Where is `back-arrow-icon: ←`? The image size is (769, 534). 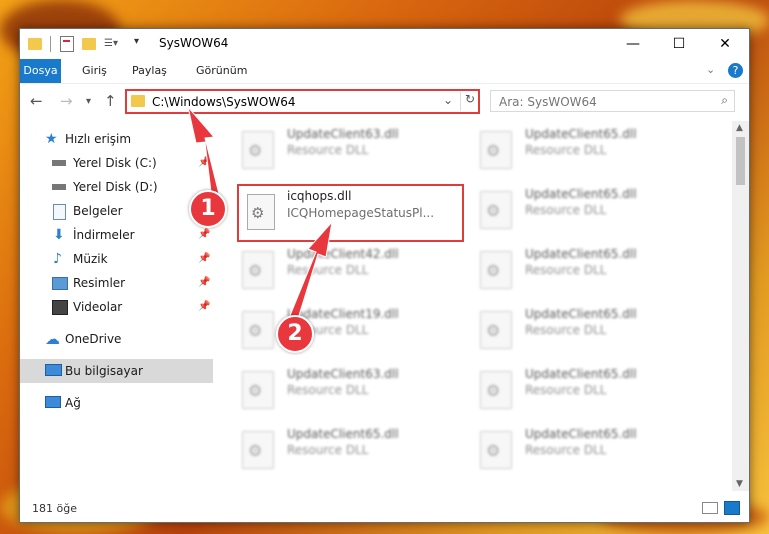 back-arrow-icon: ← is located at coordinates (36, 101).